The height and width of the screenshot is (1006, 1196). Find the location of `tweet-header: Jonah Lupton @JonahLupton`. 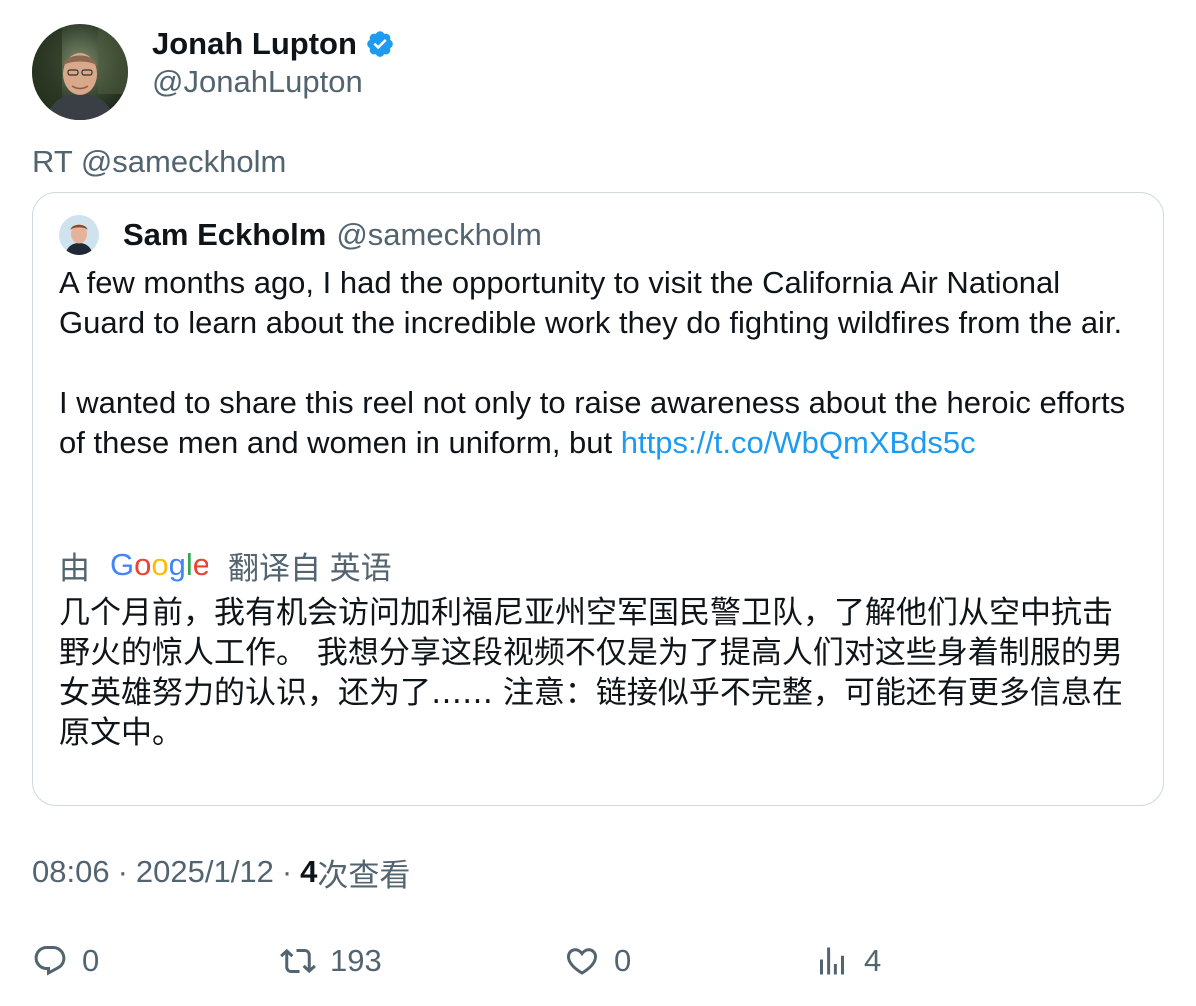

tweet-header: Jonah Lupton @JonahLupton is located at coordinates (213, 72).